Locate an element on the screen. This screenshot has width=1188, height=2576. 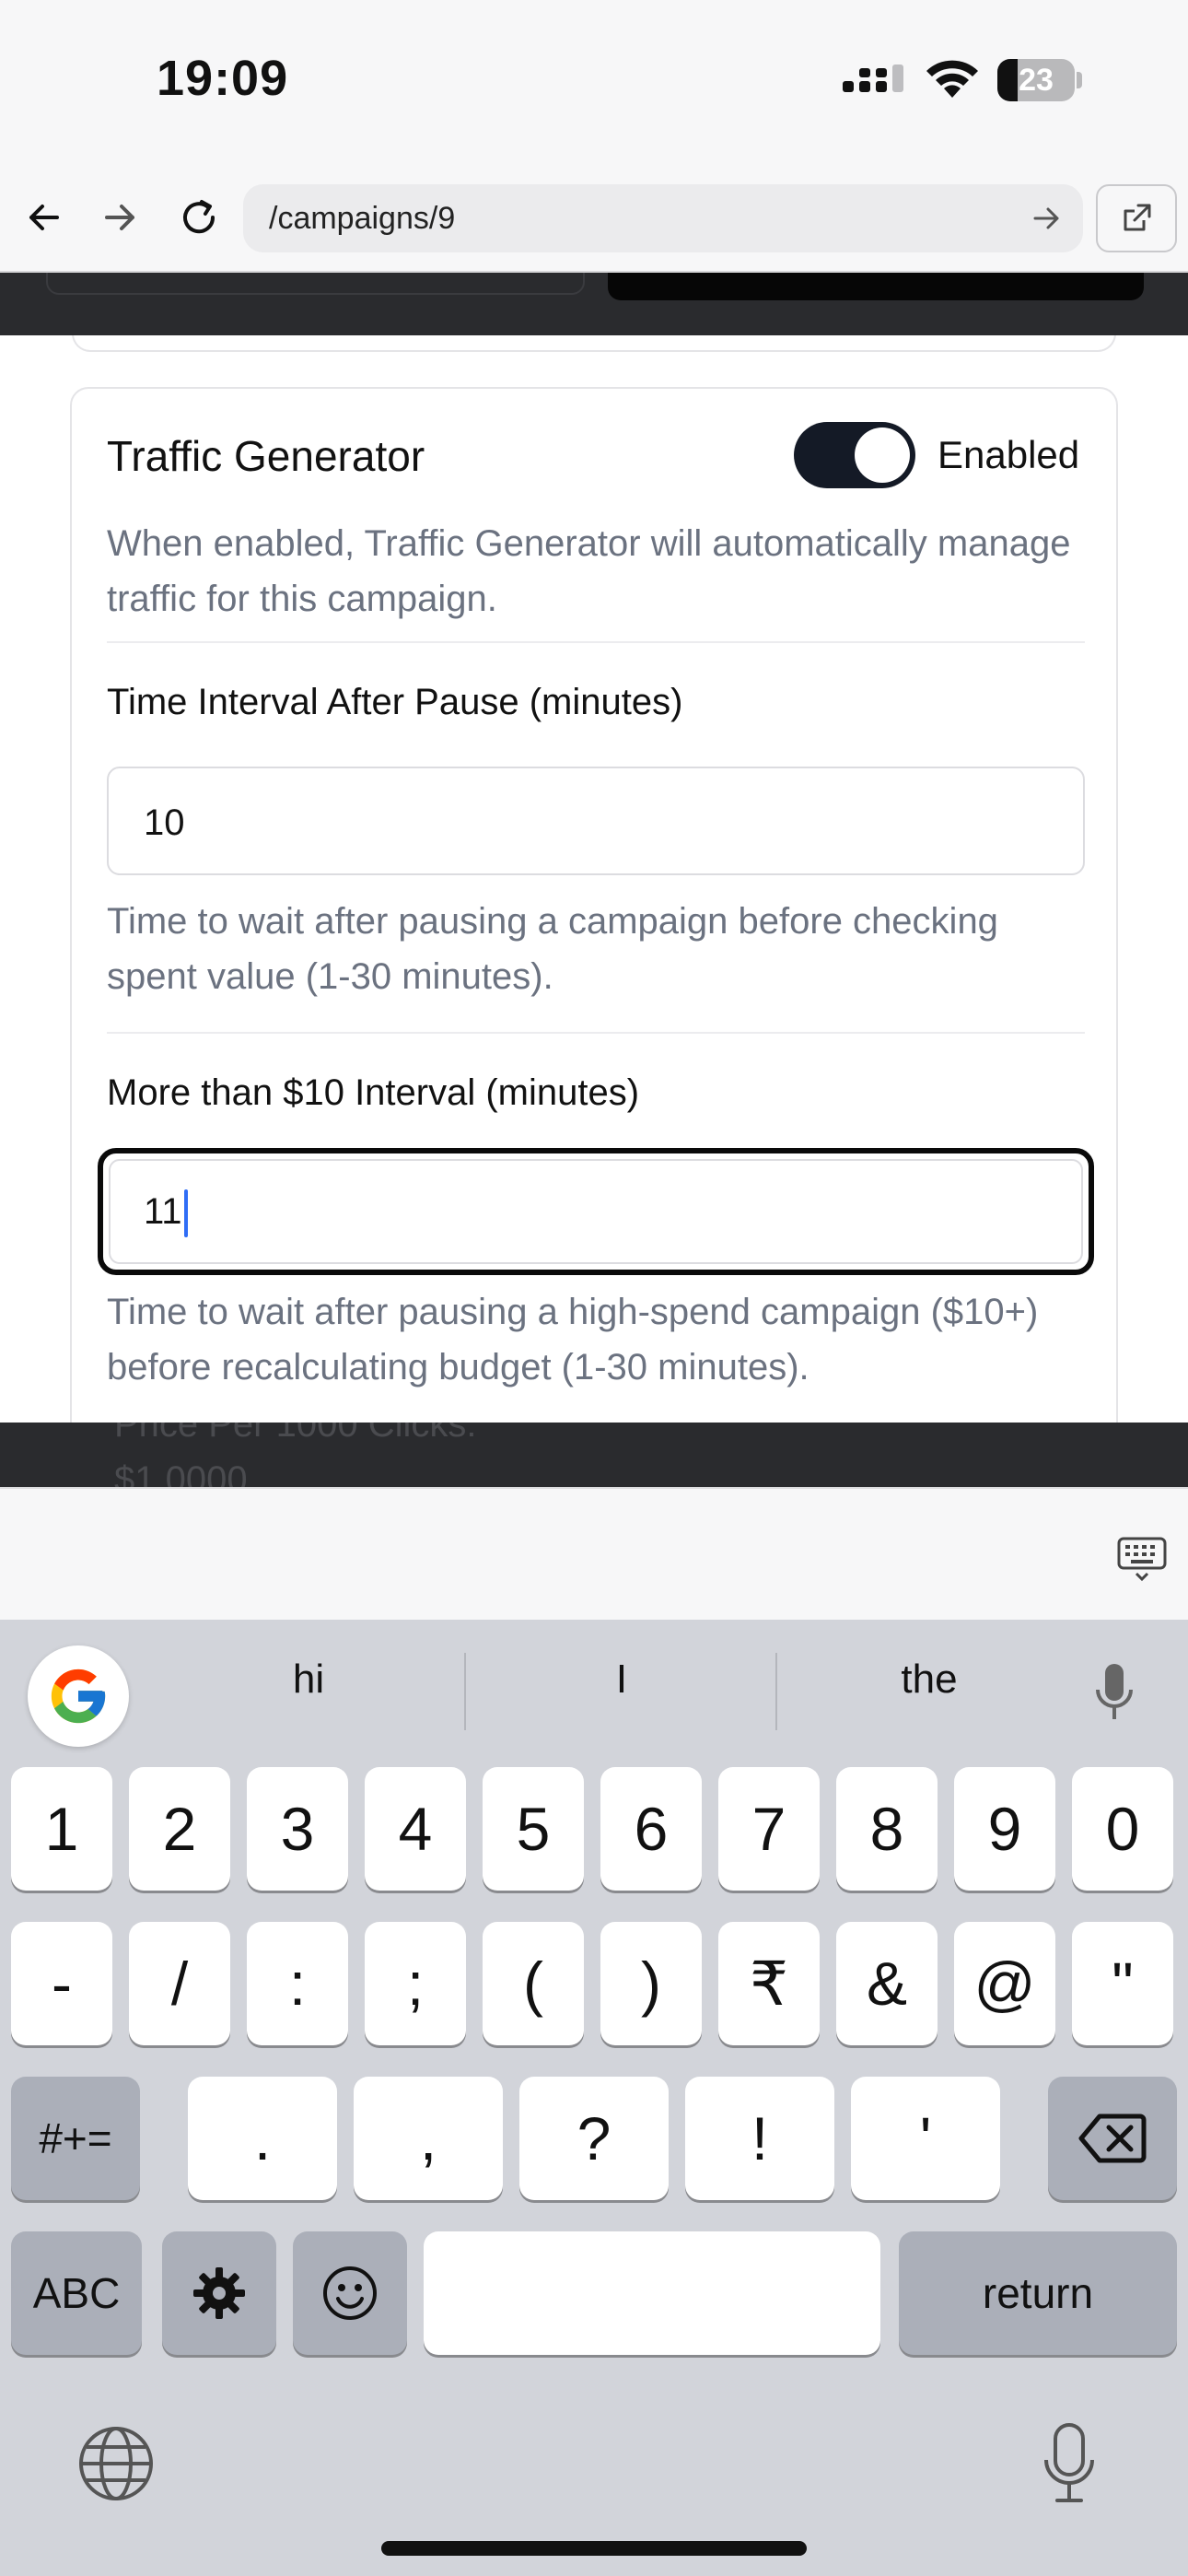
browser-toolbar: /campaigns/9 is located at coordinates (594, 219).